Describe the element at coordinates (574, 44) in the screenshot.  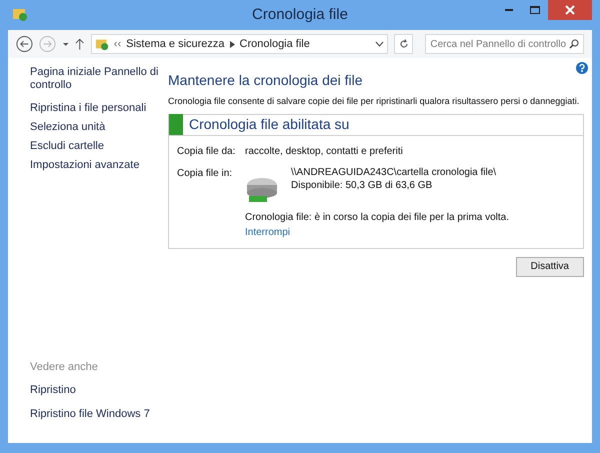
I see `search-icon` at that location.